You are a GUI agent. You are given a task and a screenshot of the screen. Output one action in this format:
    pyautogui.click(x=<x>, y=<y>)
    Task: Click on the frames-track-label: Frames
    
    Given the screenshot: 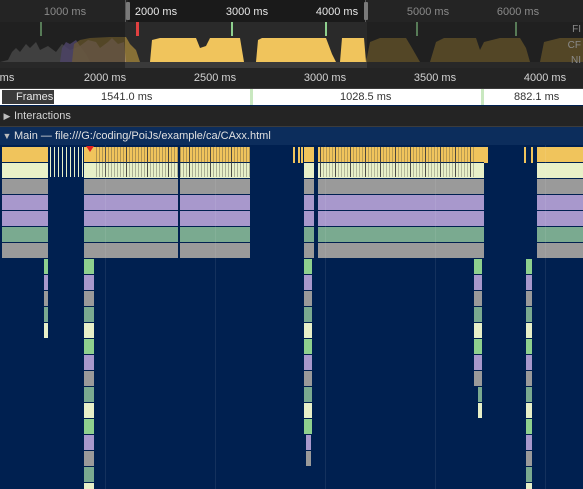 What is the action you would take?
    pyautogui.click(x=28, y=97)
    